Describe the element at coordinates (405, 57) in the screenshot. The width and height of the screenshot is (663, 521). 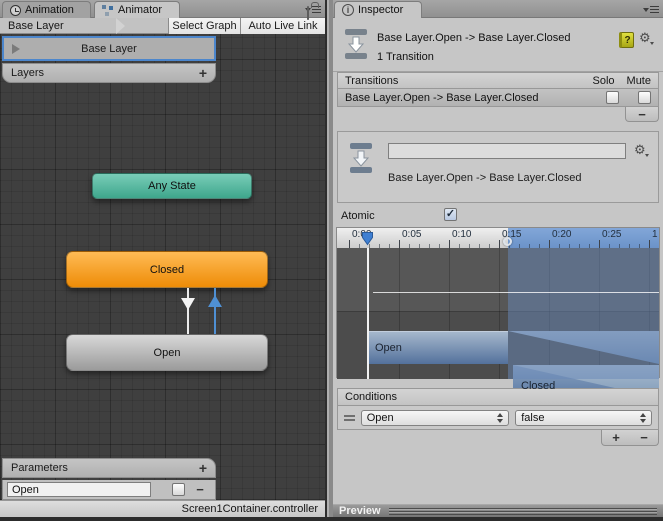
I see `transition-count: 1 Transition` at that location.